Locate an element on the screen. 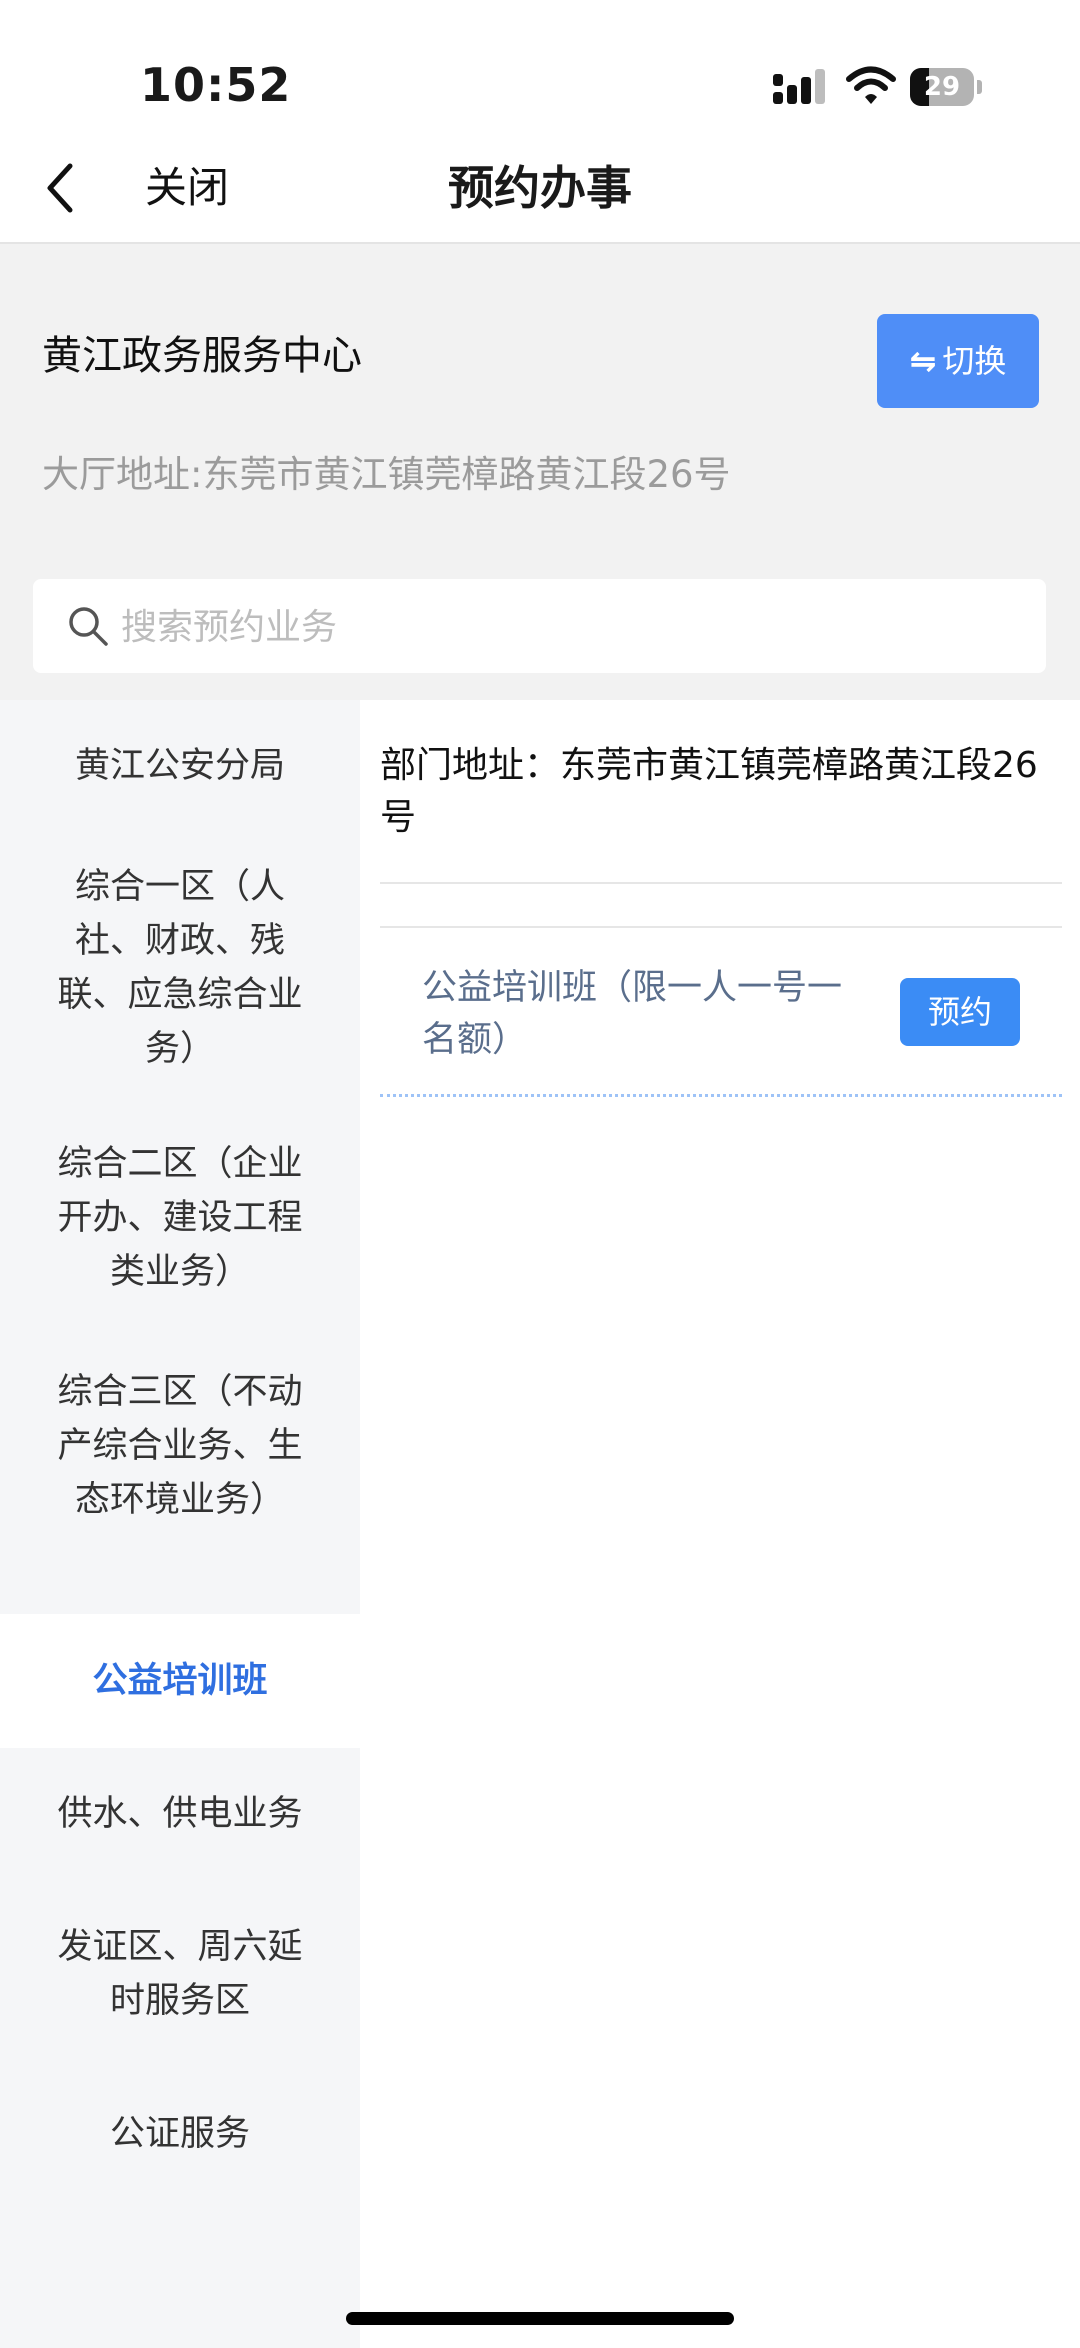 This screenshot has height=2348, width=1080. search-icon is located at coordinates (88, 626).